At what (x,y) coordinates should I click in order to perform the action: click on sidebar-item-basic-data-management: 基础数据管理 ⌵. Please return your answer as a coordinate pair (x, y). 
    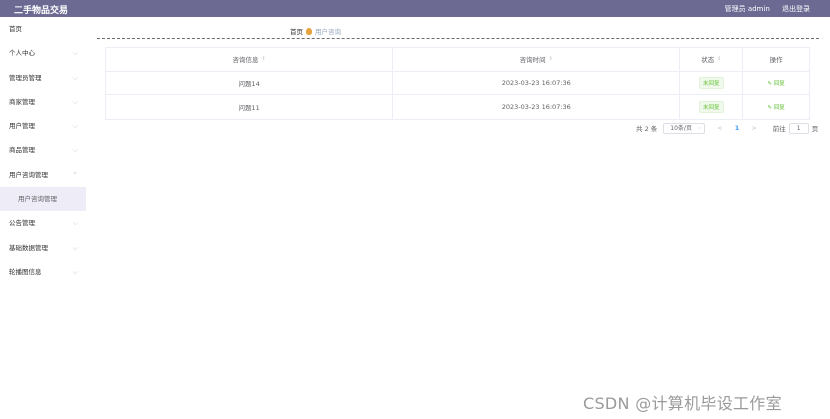
    Looking at the image, I should click on (43, 248).